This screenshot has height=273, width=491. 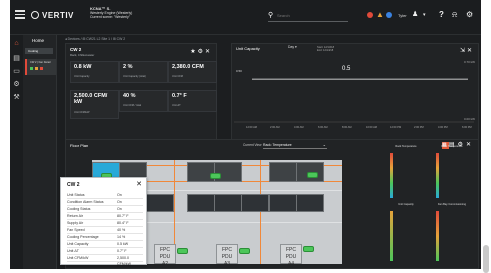 What do you see at coordinates (454, 15) in the screenshot?
I see `bell-icon: ⍾` at bounding box center [454, 15].